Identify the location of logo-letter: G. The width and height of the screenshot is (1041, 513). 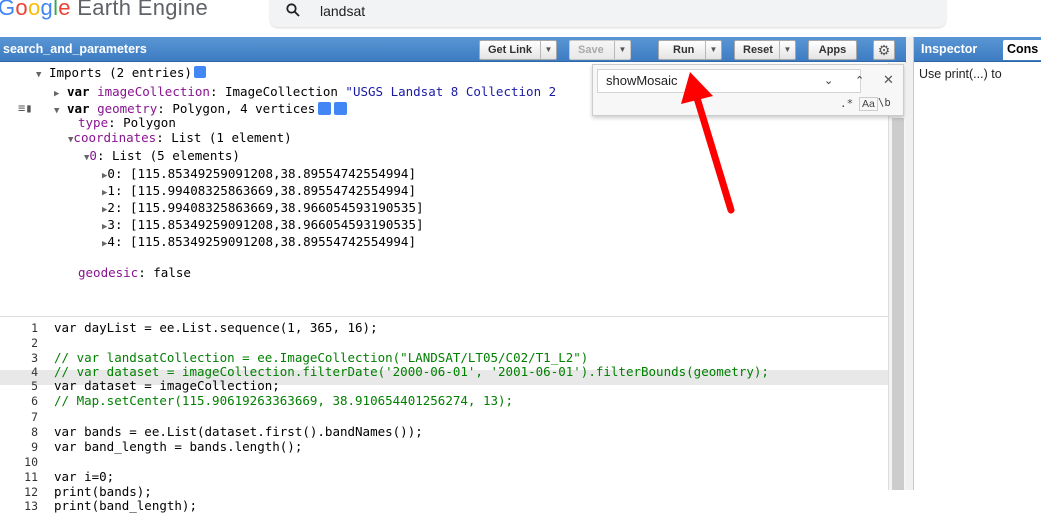
(8, 10).